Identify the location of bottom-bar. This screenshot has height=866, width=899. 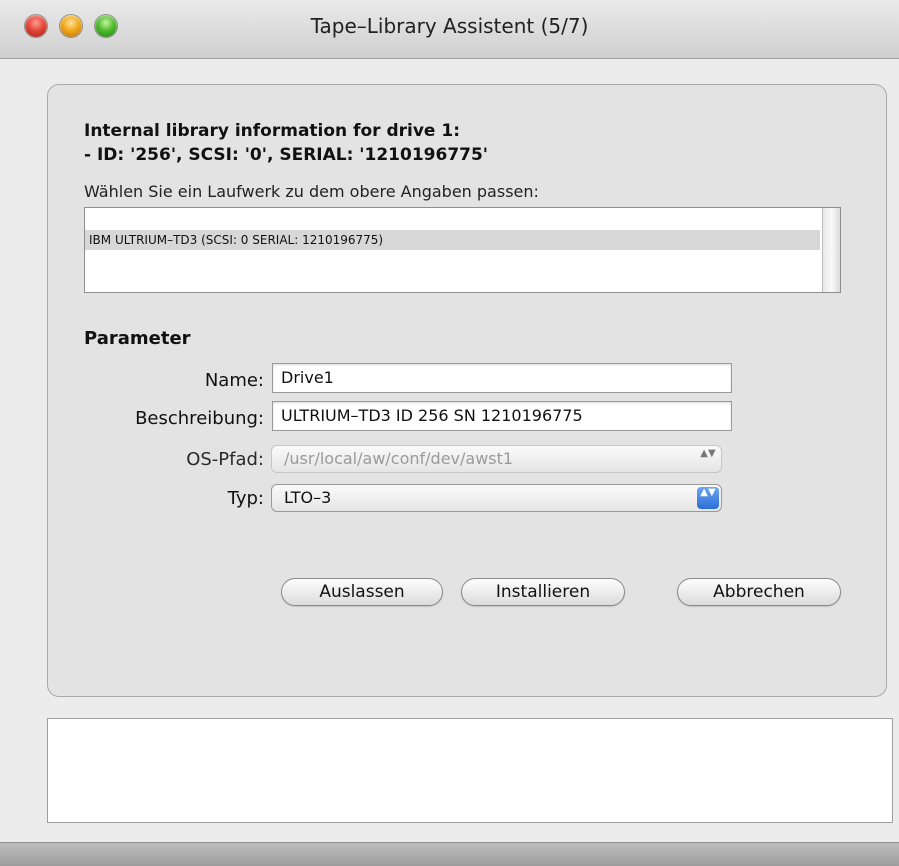
(449, 854).